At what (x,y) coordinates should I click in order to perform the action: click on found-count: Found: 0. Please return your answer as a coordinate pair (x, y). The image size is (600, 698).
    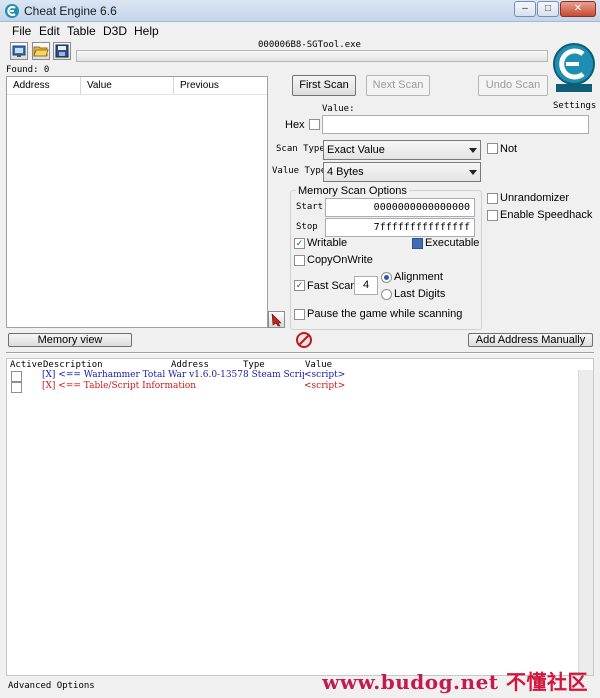
    Looking at the image, I should click on (28, 70).